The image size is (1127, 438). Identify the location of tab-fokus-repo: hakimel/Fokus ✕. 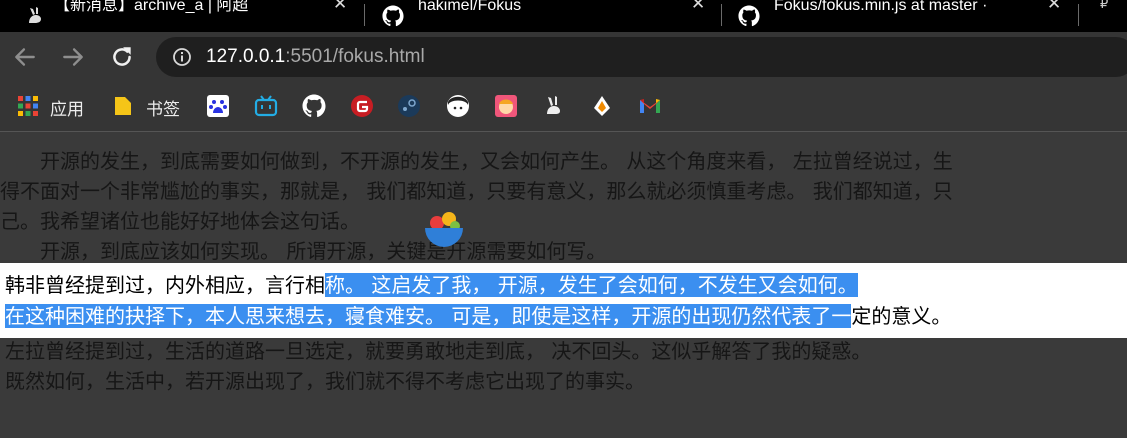
(547, 16).